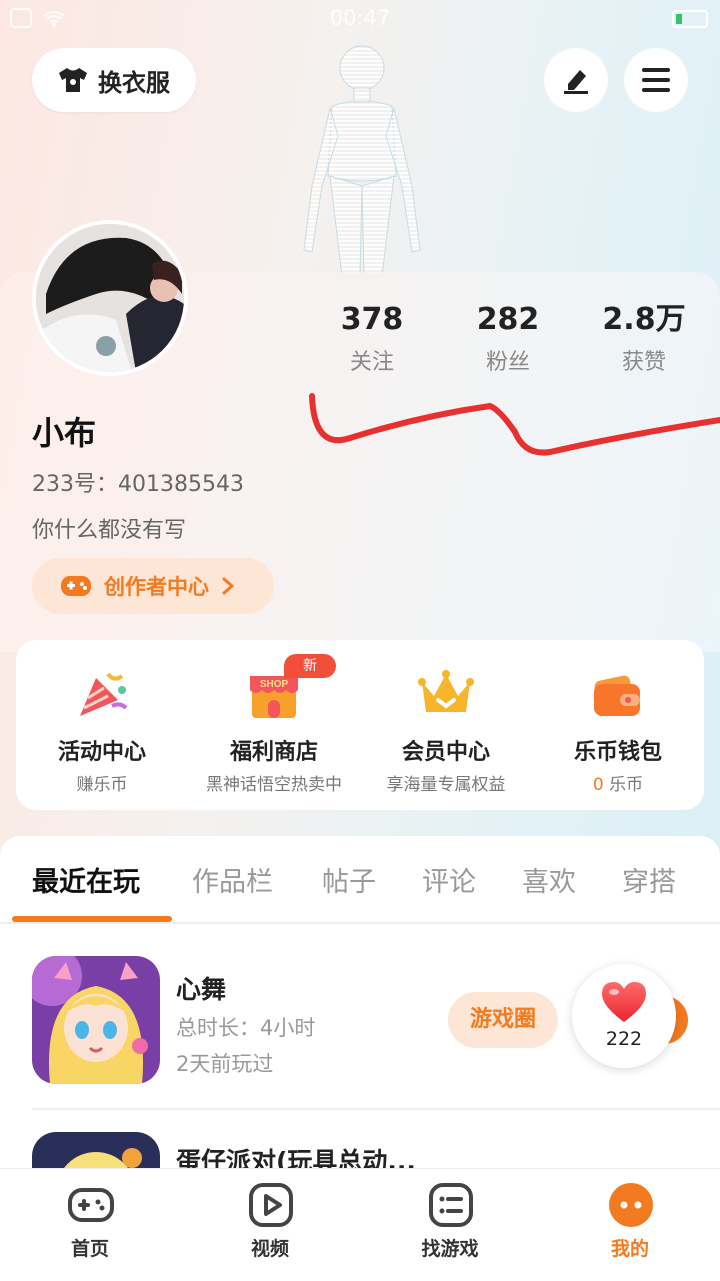 This screenshot has height=1281, width=720. I want to click on crown-icon, so click(446, 691).